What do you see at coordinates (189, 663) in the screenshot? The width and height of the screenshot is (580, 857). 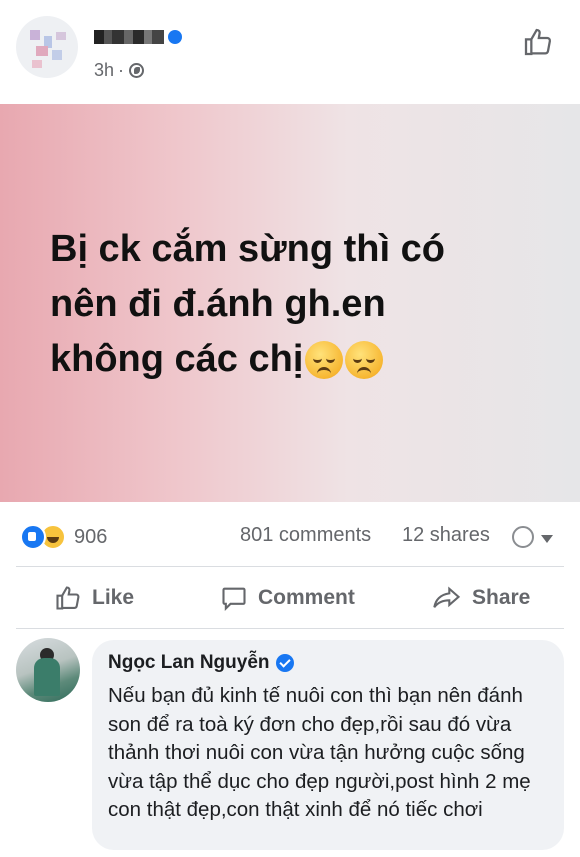 I see `commenter-name: Ngọc Lan Nguyễn` at bounding box center [189, 663].